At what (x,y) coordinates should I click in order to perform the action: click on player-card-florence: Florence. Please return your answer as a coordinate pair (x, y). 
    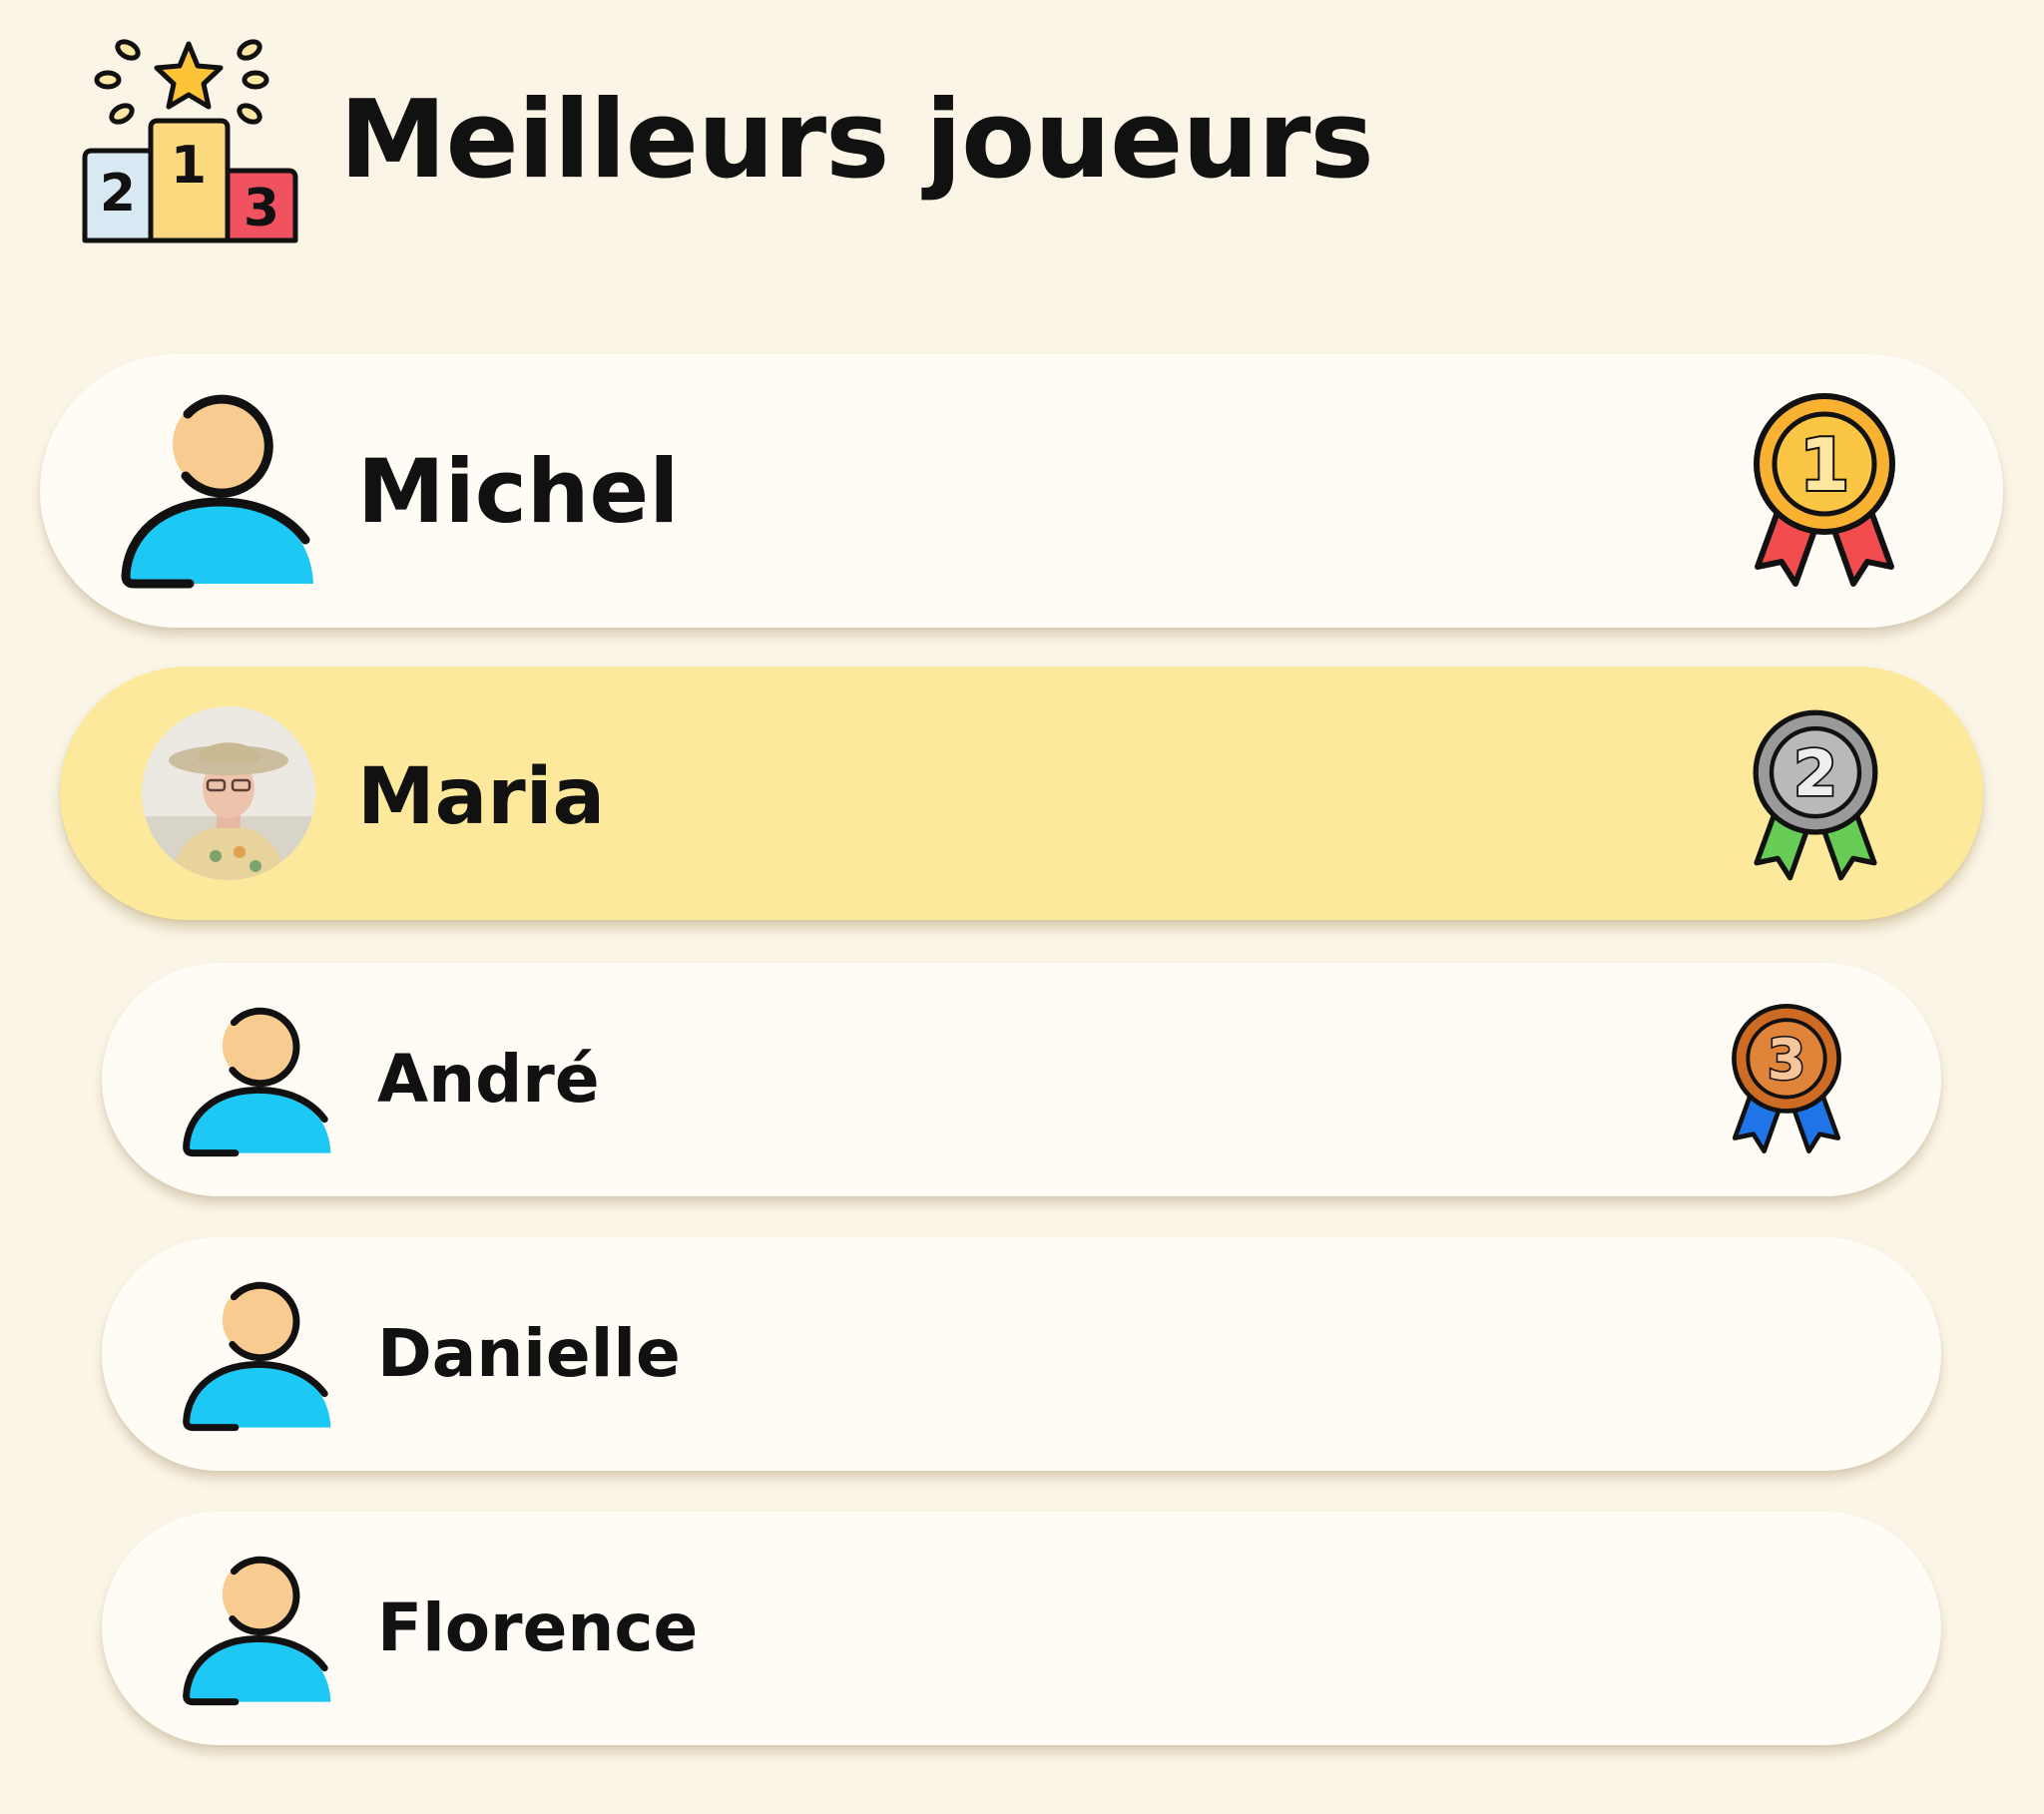
    Looking at the image, I should click on (1021, 1629).